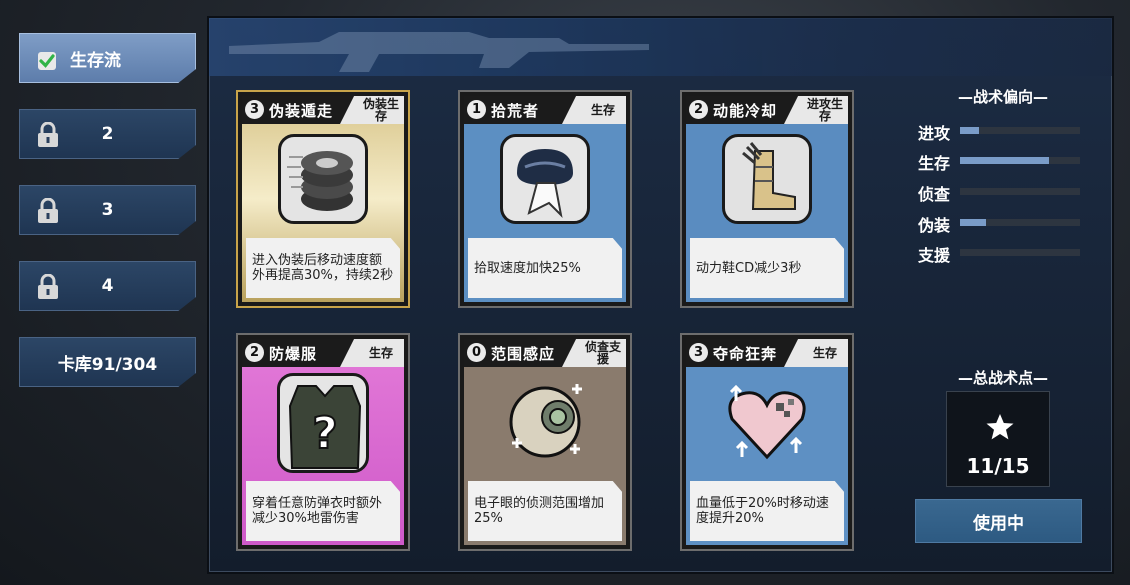 This screenshot has width=1130, height=585. What do you see at coordinates (515, 111) in the screenshot?
I see `card-name: 拾荒者` at bounding box center [515, 111].